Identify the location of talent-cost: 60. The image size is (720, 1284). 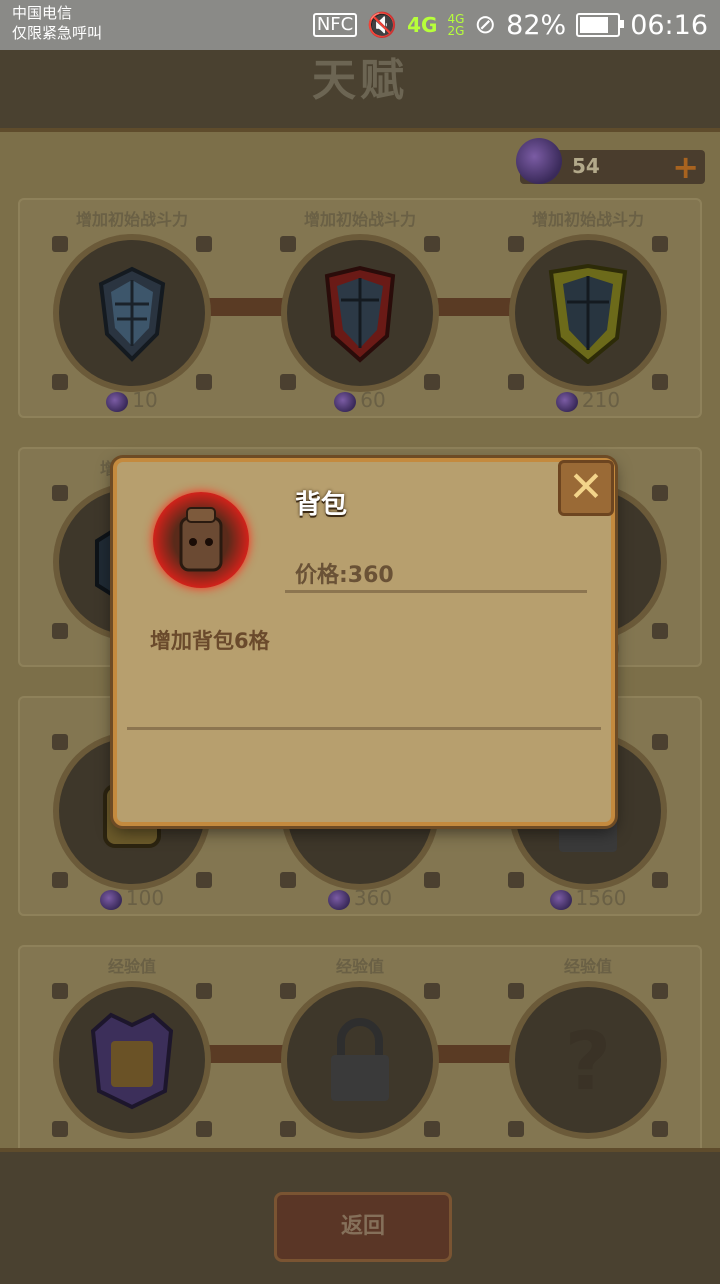
(360, 400).